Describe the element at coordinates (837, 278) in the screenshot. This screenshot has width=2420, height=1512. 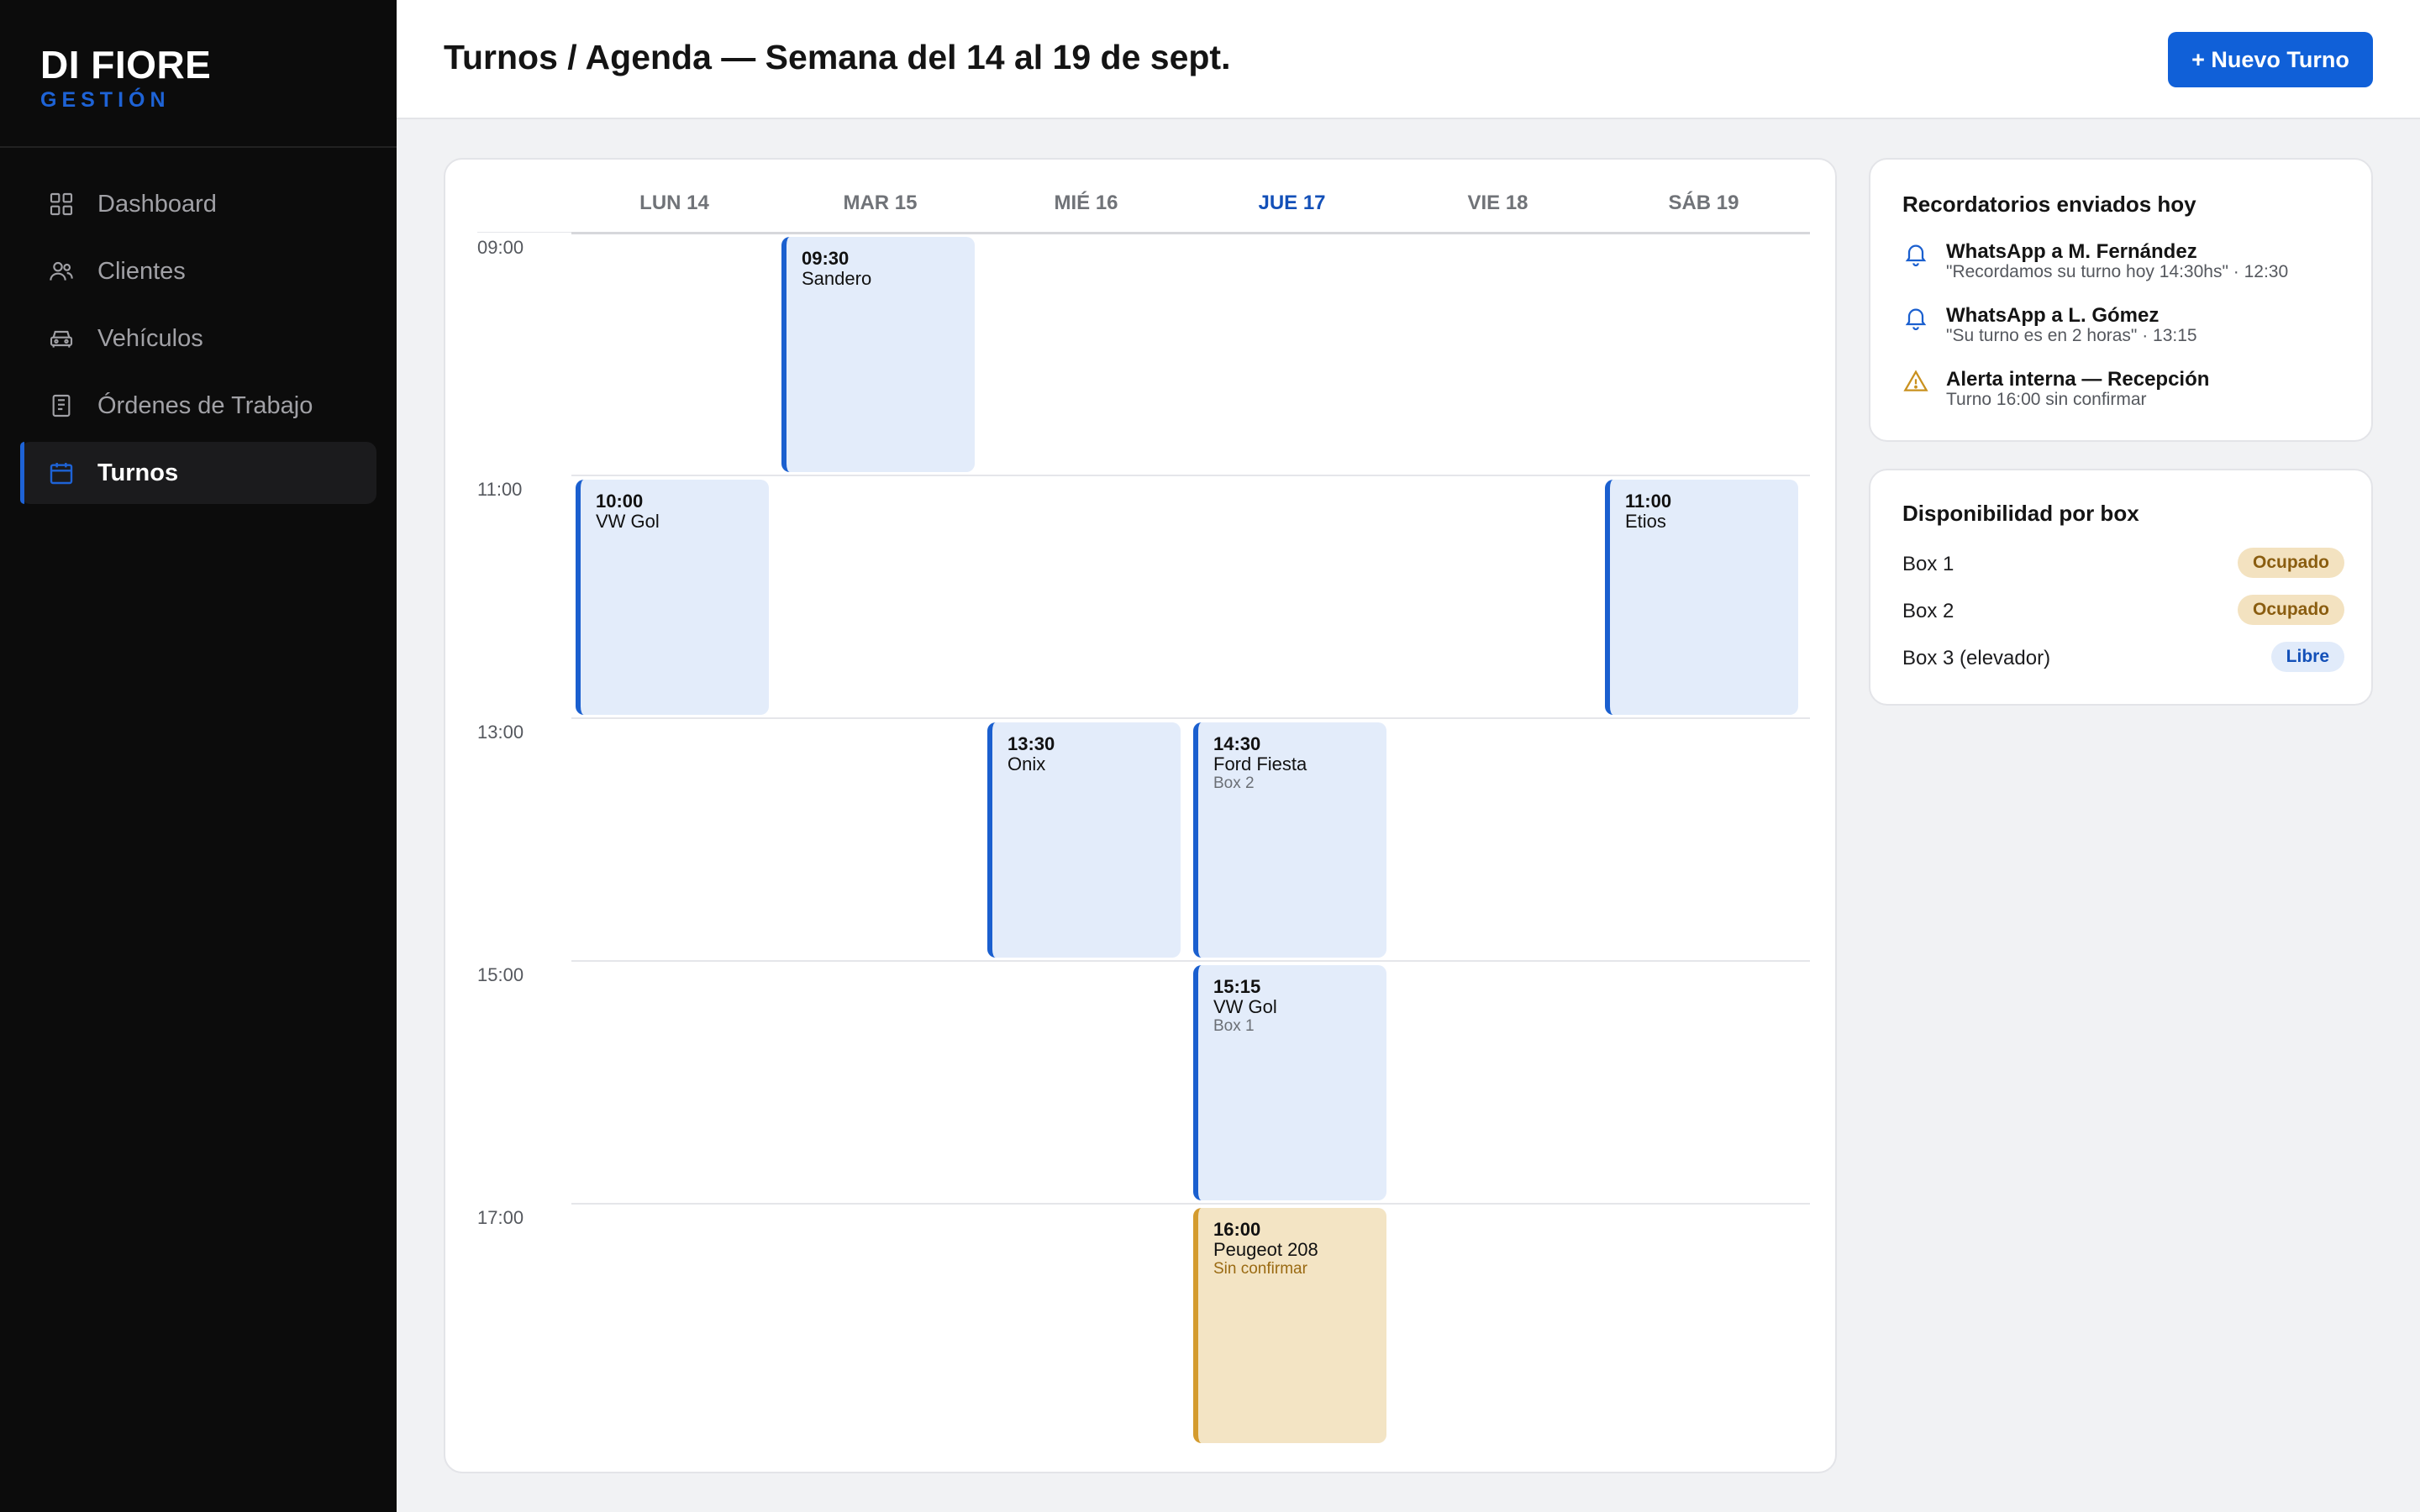
I see `appointment-vehicle: Sandero` at that location.